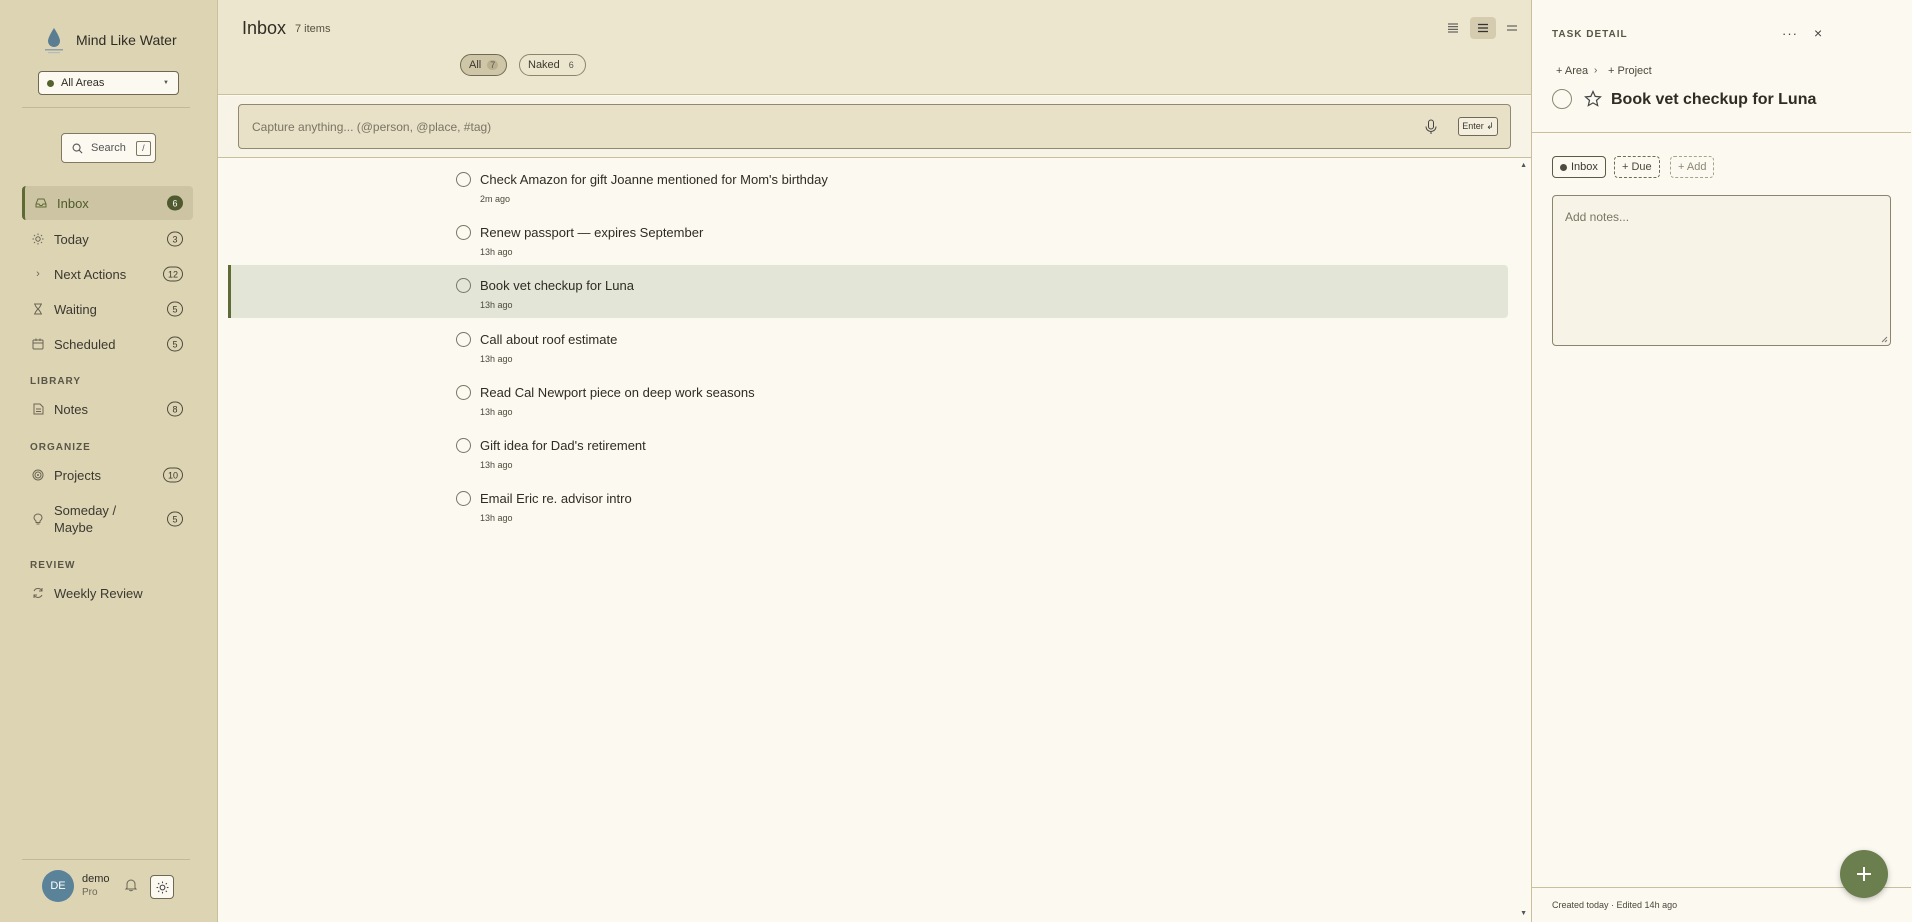 This screenshot has height=922, width=1912. What do you see at coordinates (175, 344) in the screenshot?
I see `scheduled-count-badge: 5` at bounding box center [175, 344].